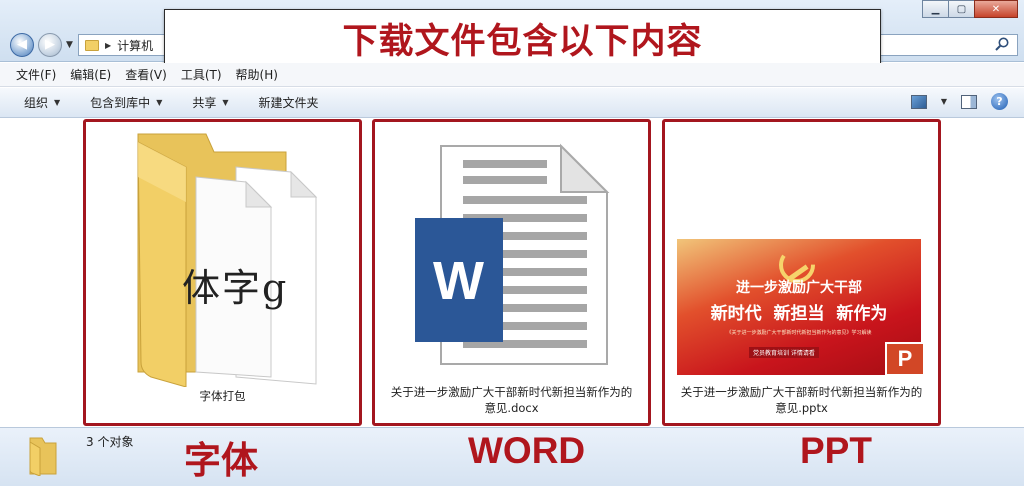 This screenshot has width=1024, height=486. I want to click on type-label-font: 字体, so click(221, 460).